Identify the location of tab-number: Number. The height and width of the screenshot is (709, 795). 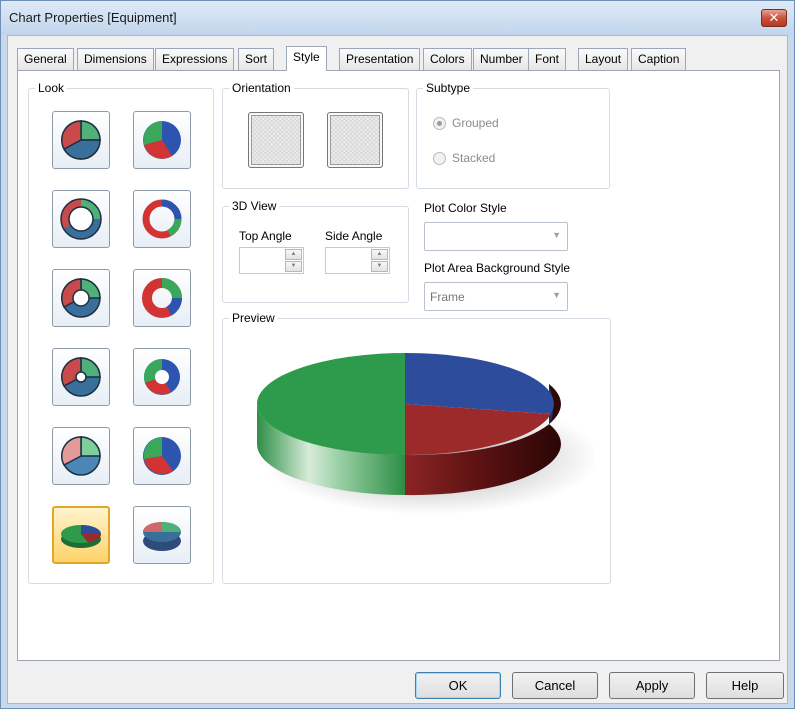
(501, 59).